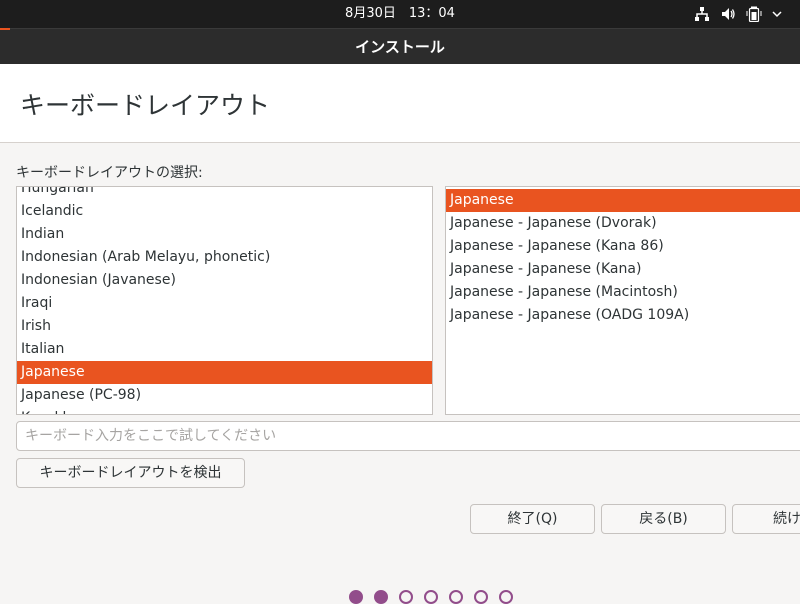 This screenshot has height=604, width=800. Describe the element at coordinates (224, 234) in the screenshot. I see `list-item: Indian` at that location.